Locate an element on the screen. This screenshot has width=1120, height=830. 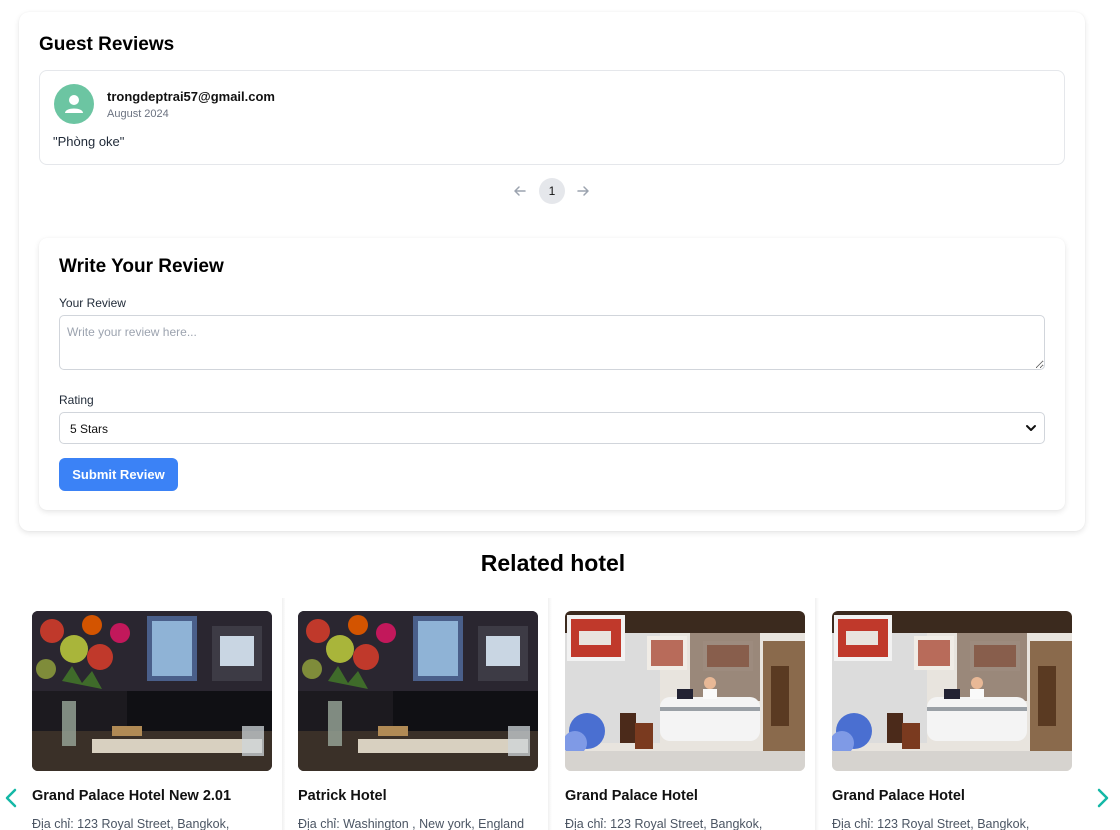
guest-reviews-title: Guest Reviews is located at coordinates (107, 44).